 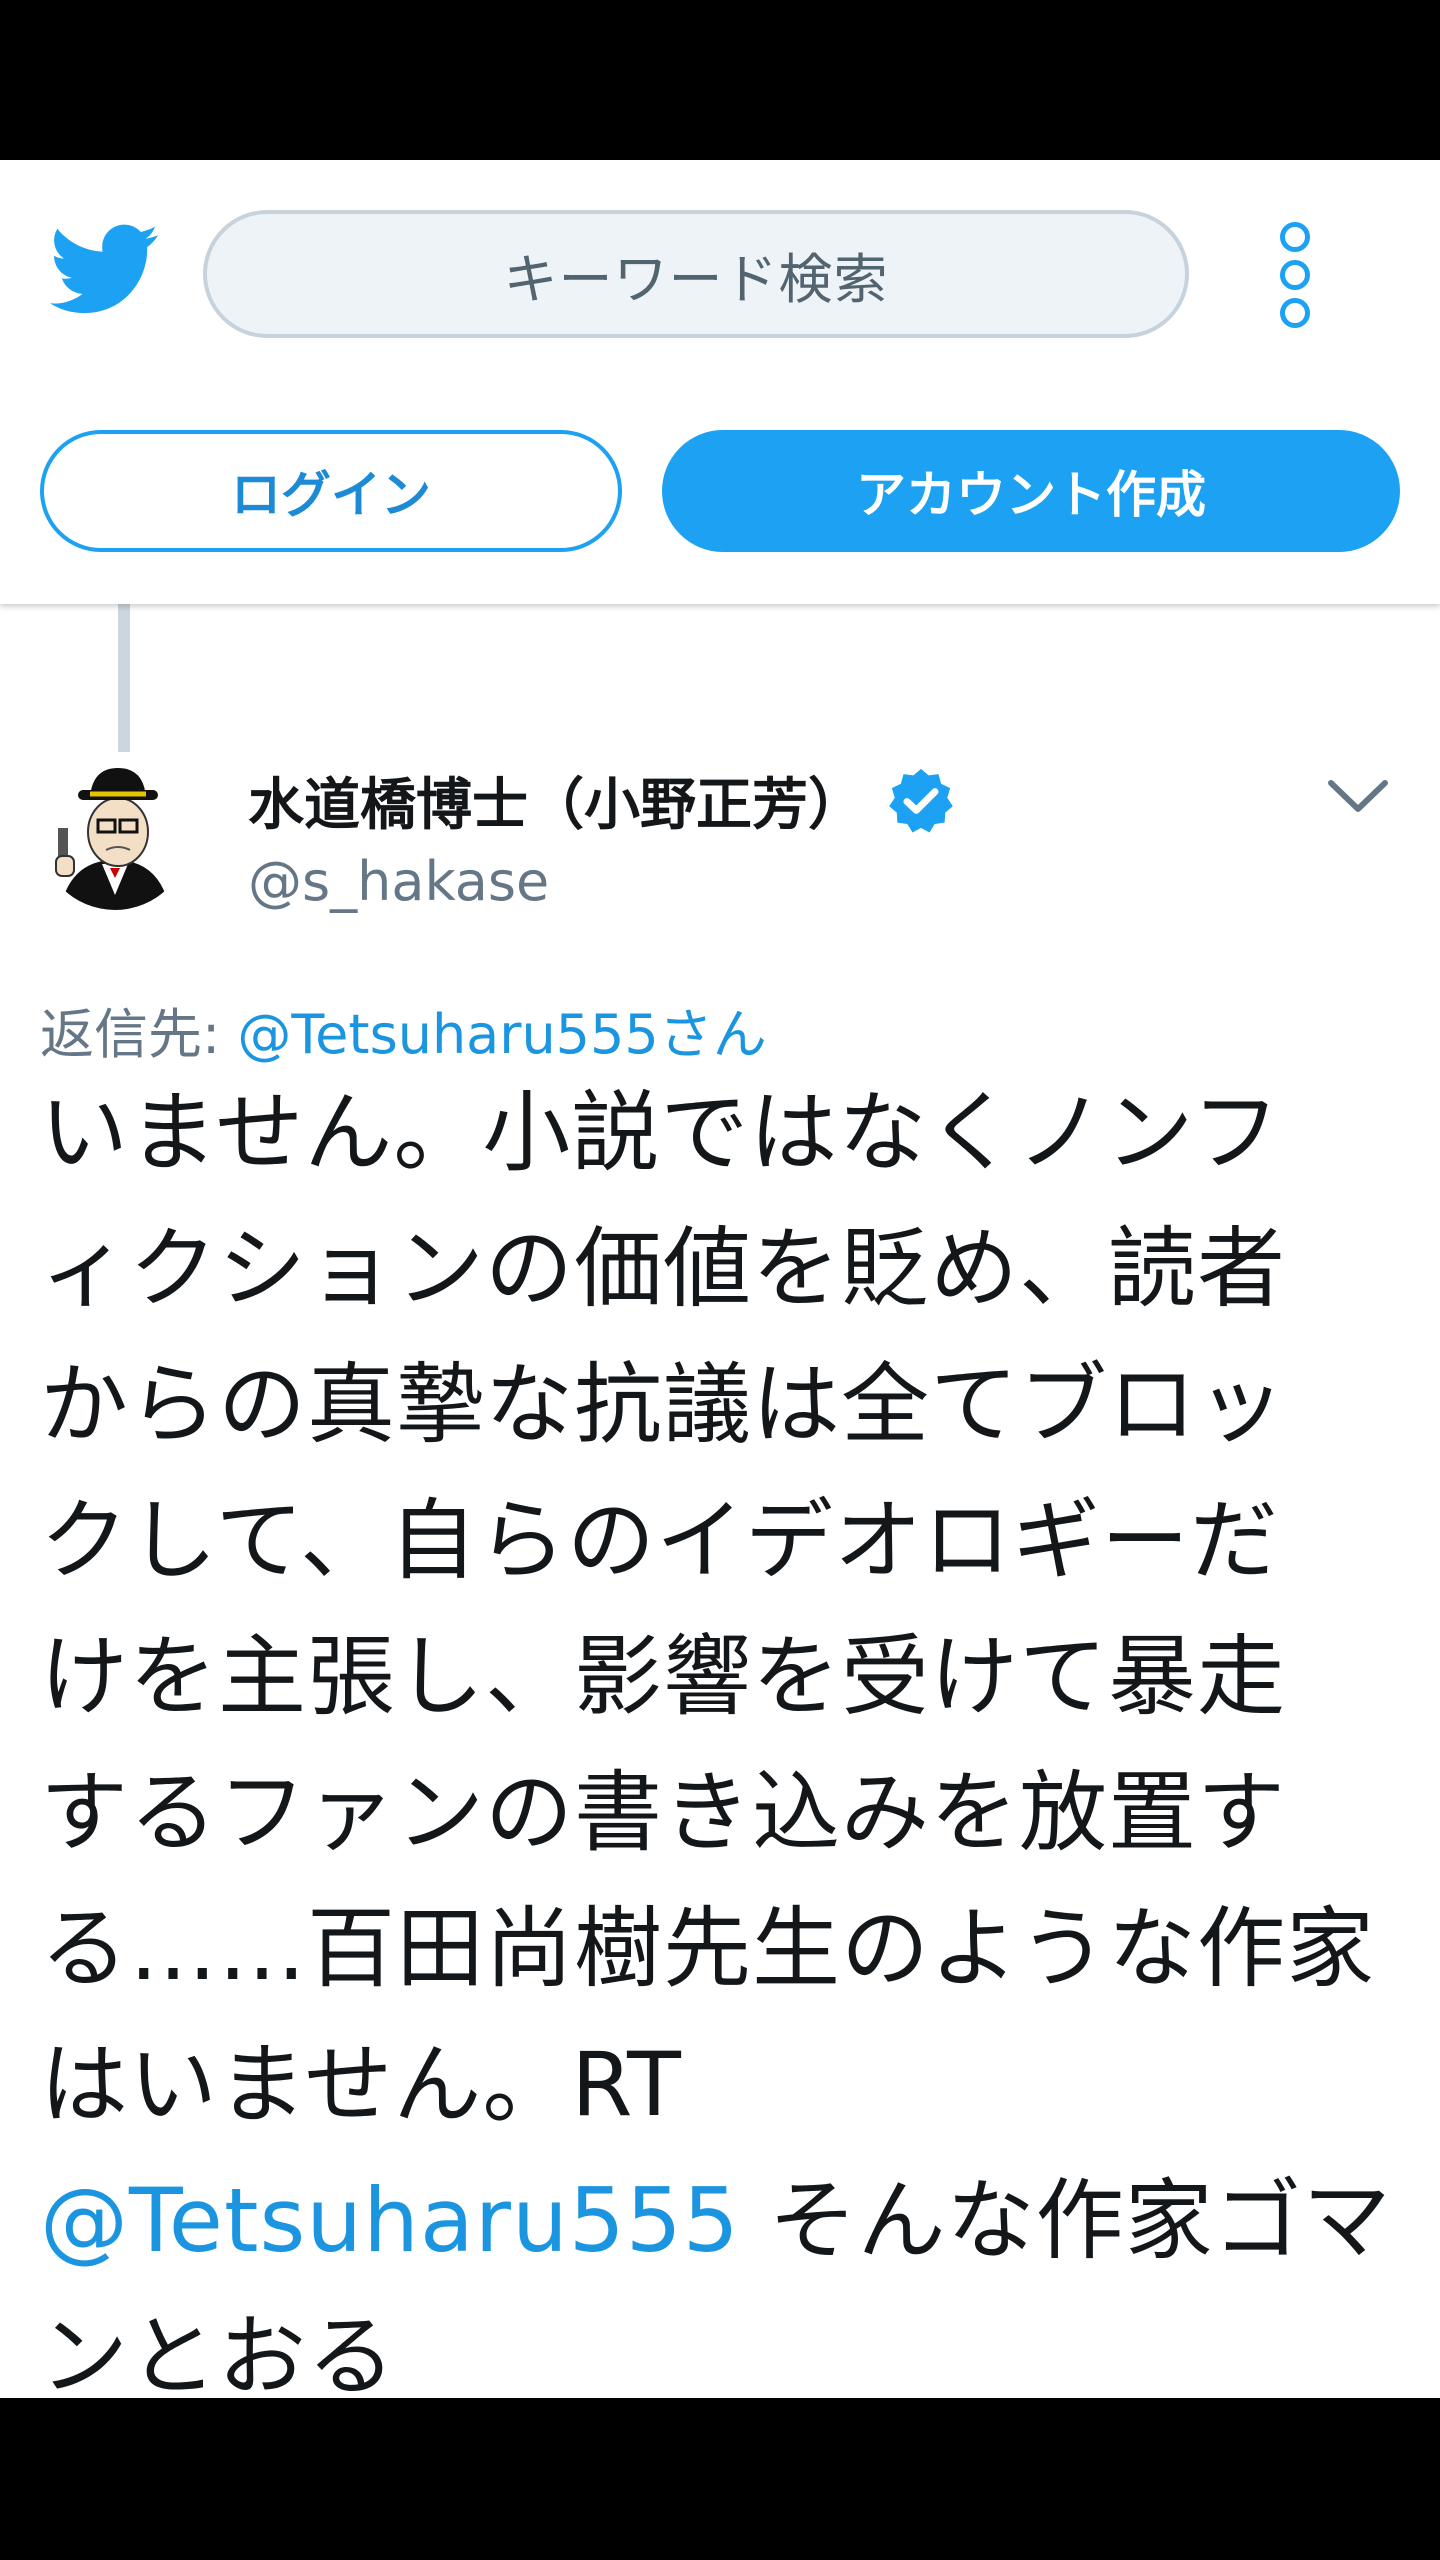 I want to click on display-name: 水道橋博士（小野正芳）, so click(x=602, y=800).